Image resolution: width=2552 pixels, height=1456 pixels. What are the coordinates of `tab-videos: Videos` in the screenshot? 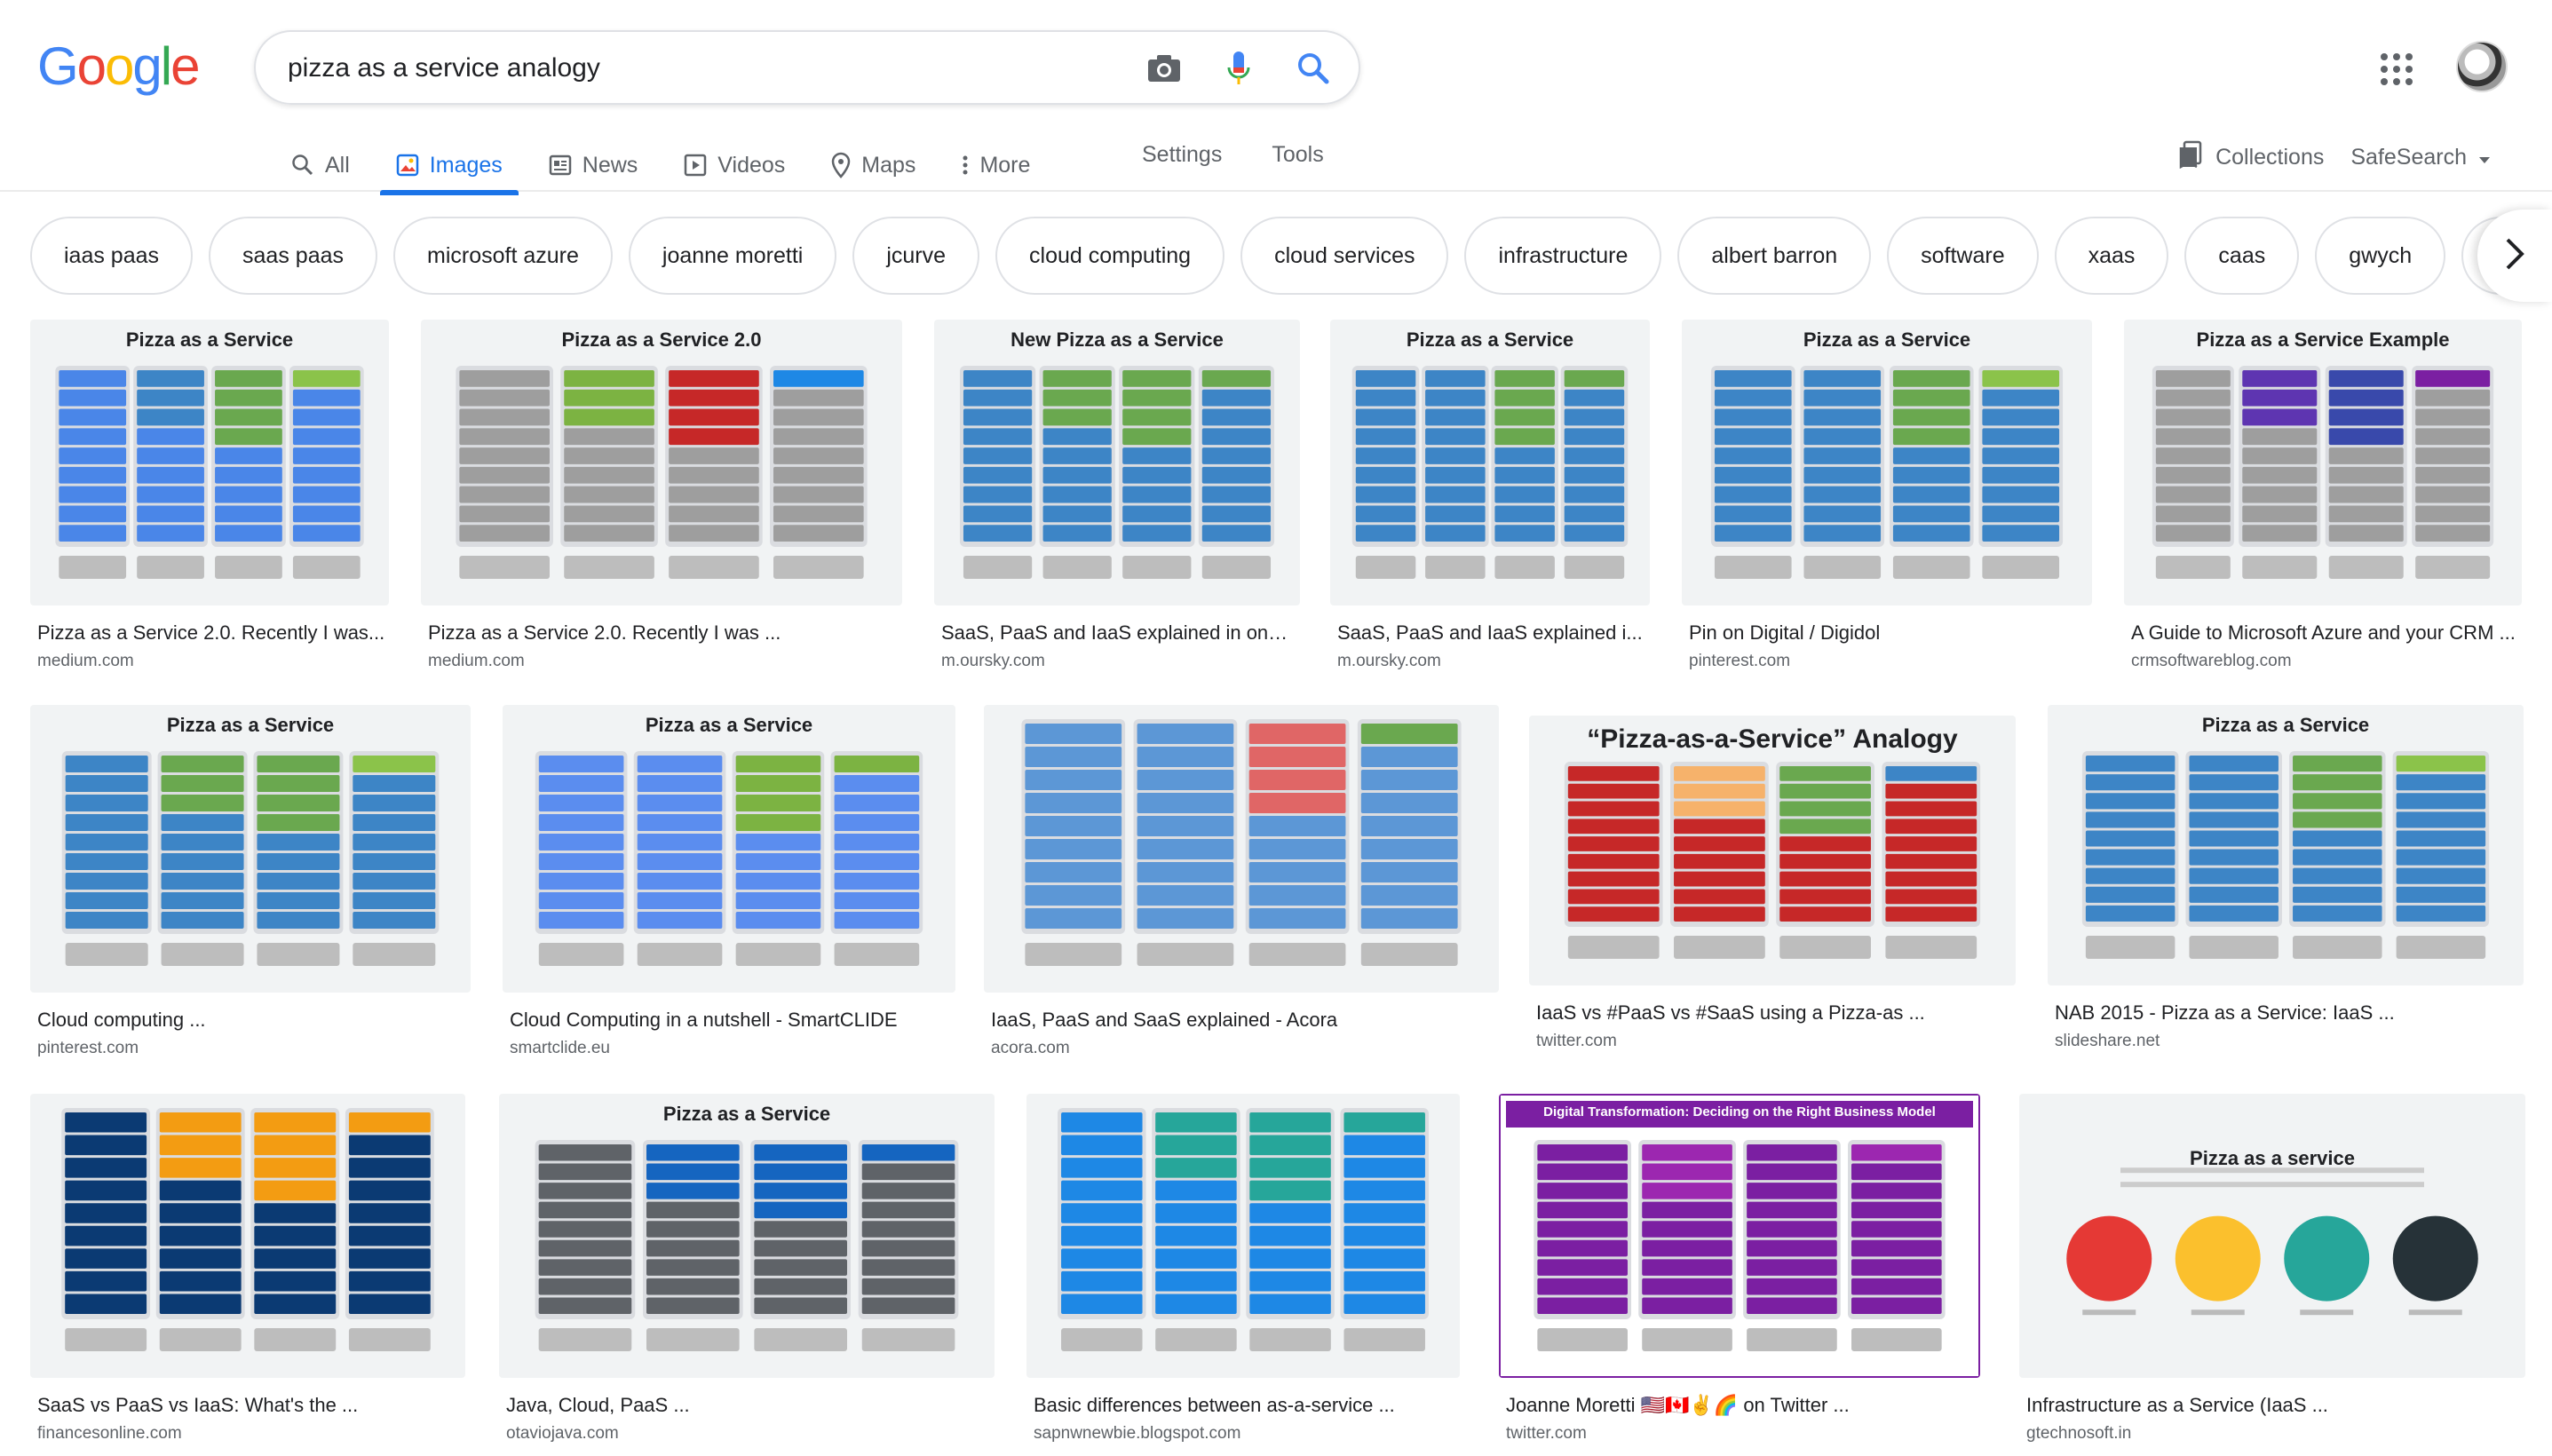 It's located at (734, 165).